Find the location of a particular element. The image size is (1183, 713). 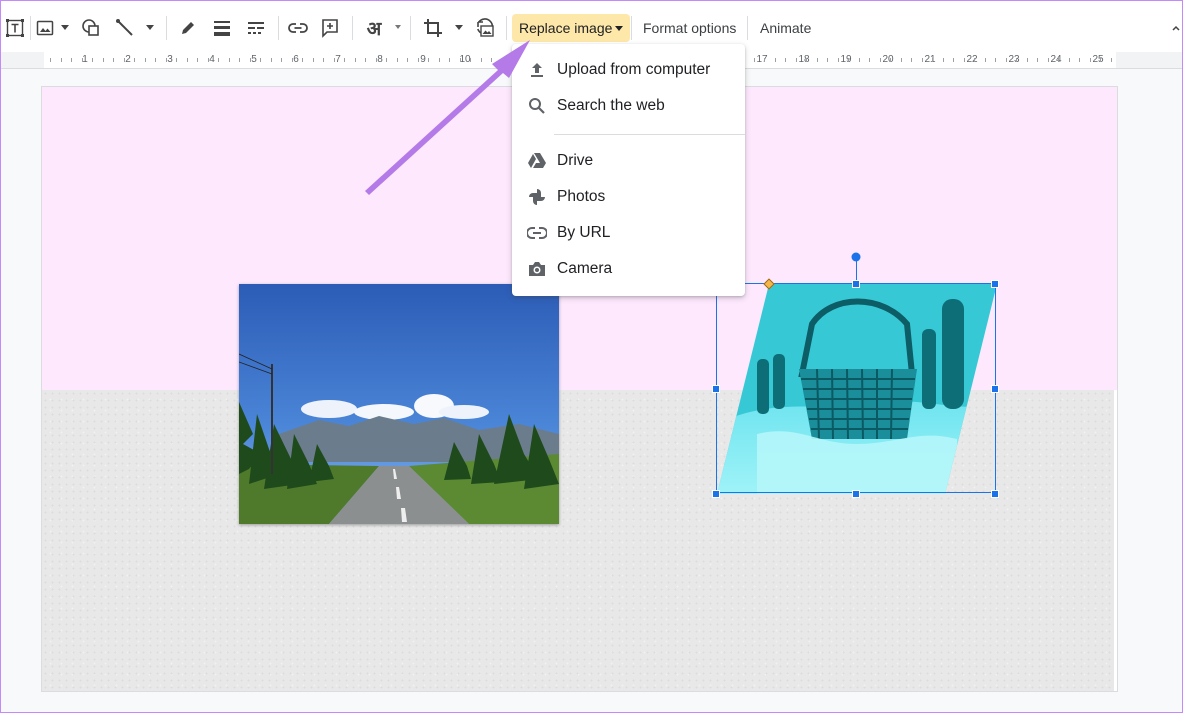

rotation-handle is located at coordinates (856, 257).